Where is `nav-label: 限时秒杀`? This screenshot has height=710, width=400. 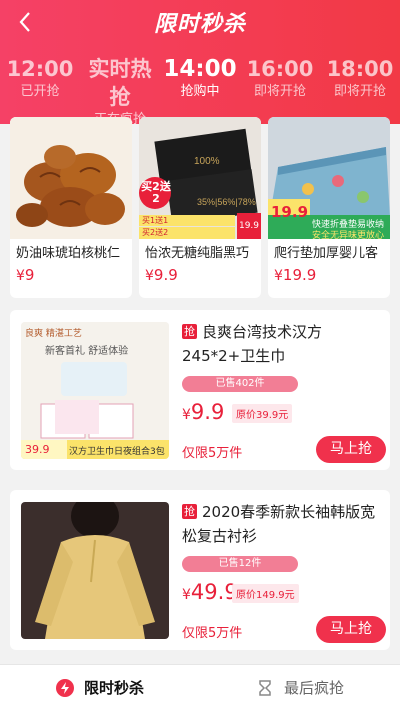 nav-label: 限时秒杀 is located at coordinates (113, 688).